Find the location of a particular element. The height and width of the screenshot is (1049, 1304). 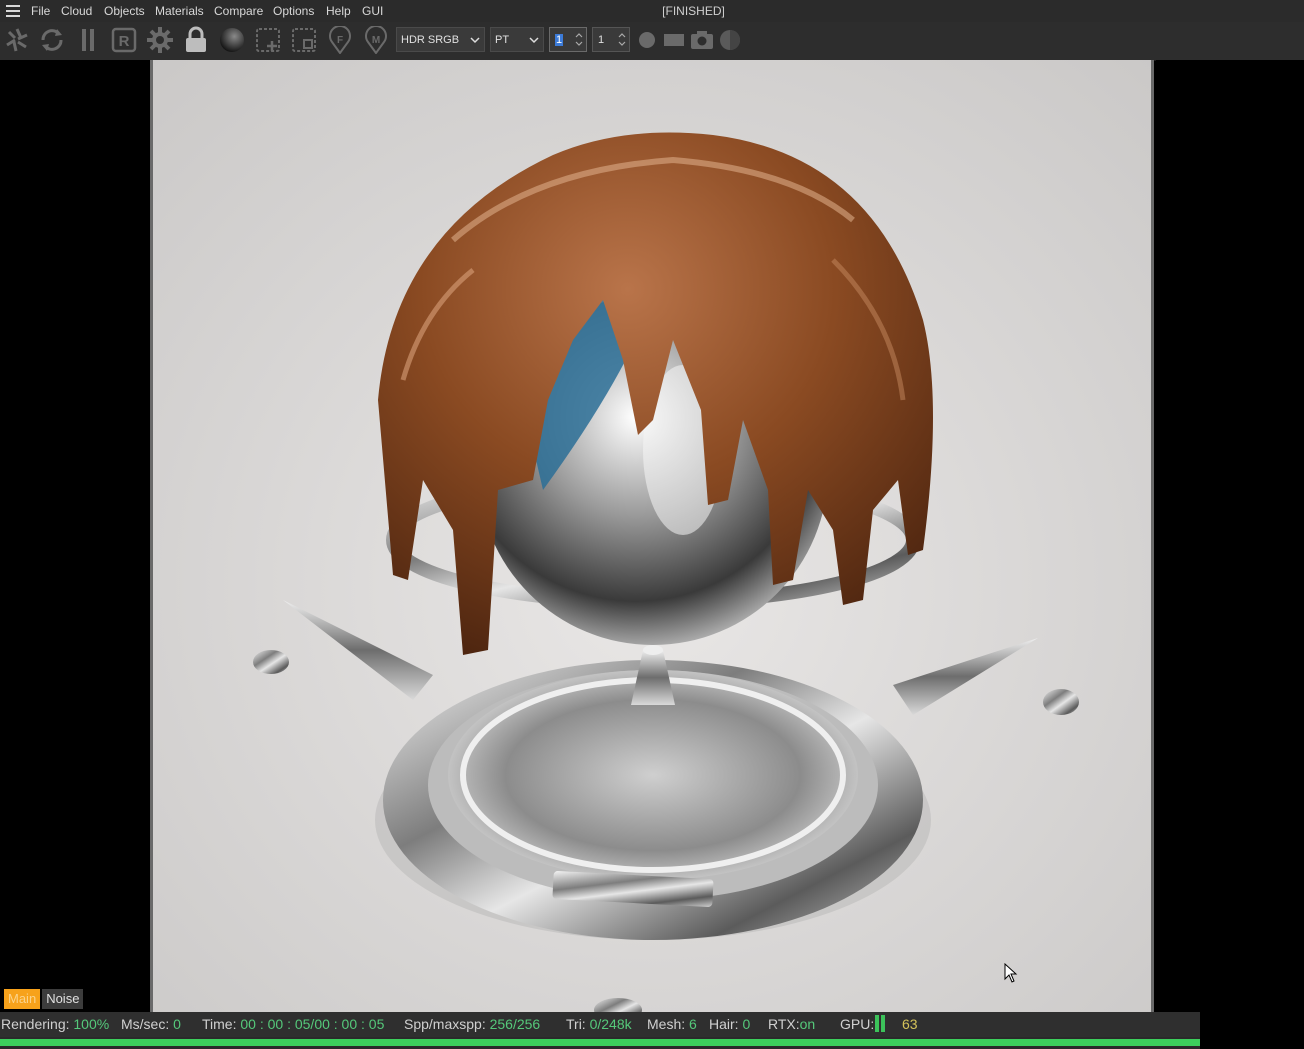

svg-text: R is located at coordinates (124, 41).